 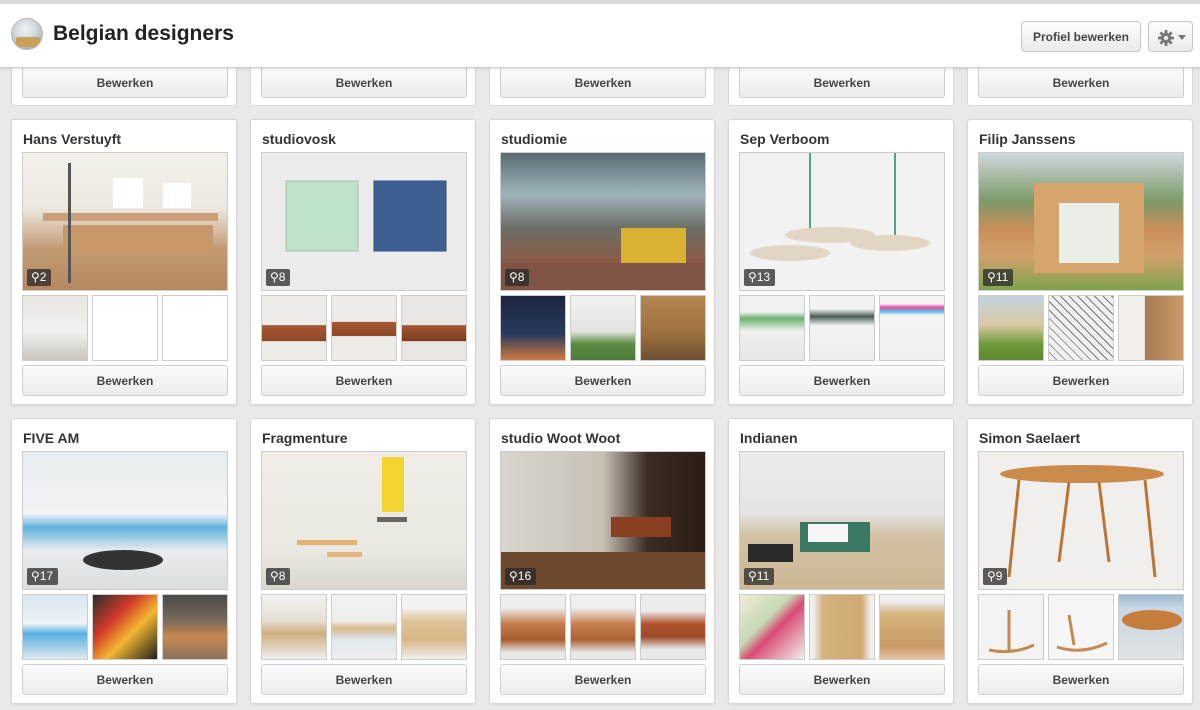 I want to click on board-cover-image: ⚲2, so click(x=125, y=221).